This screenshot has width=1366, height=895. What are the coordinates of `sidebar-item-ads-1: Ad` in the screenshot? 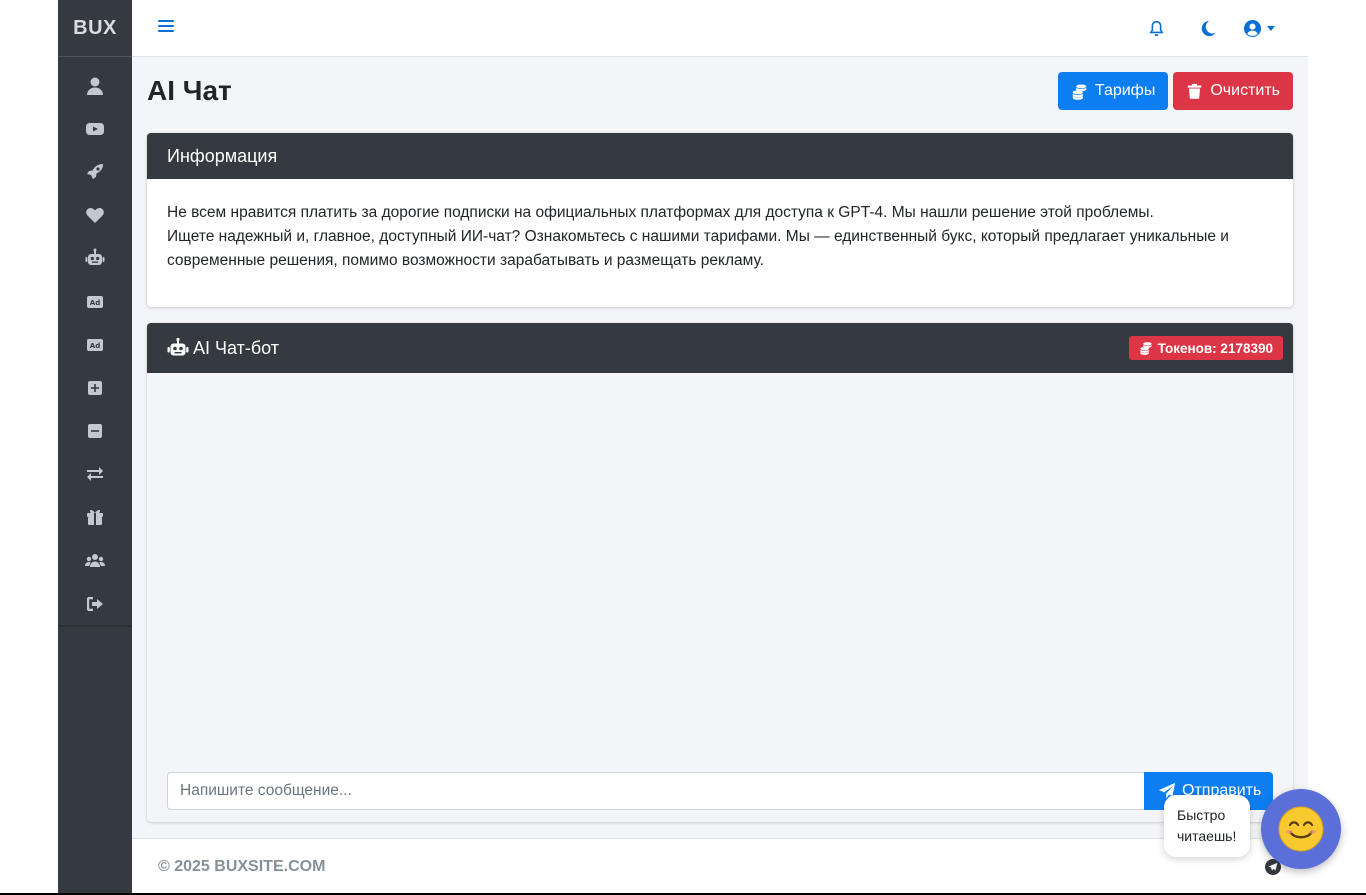 It's located at (95, 301).